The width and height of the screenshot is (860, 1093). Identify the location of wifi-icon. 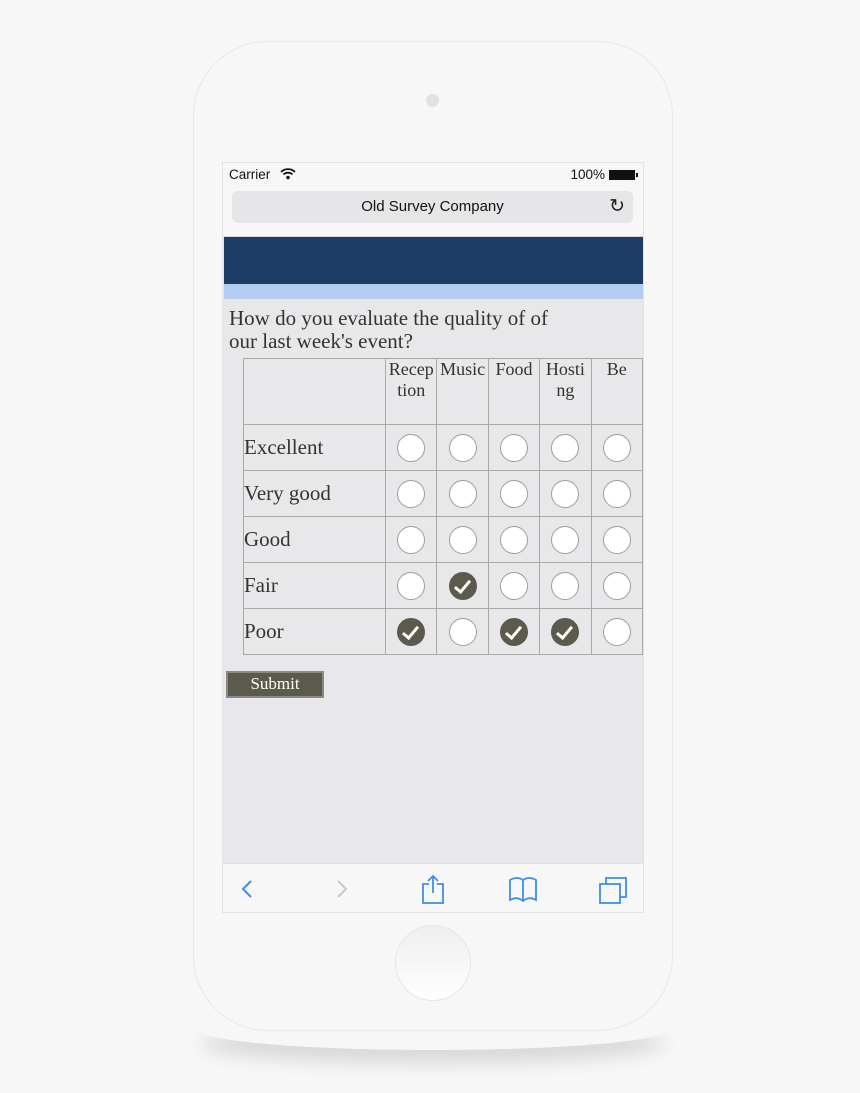
(288, 175).